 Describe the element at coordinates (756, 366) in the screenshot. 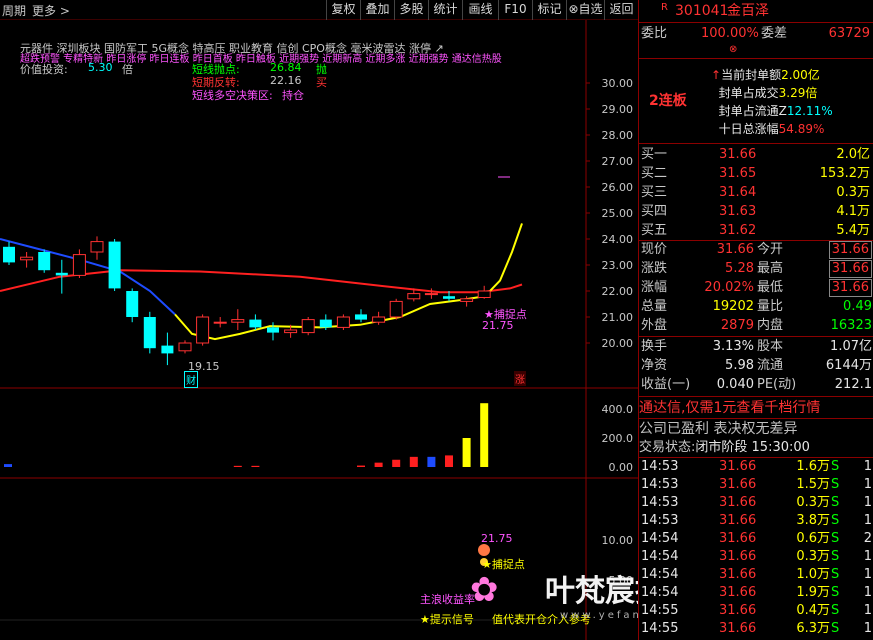

I see `fund-row: 净资 5.98 流通 6144万` at that location.